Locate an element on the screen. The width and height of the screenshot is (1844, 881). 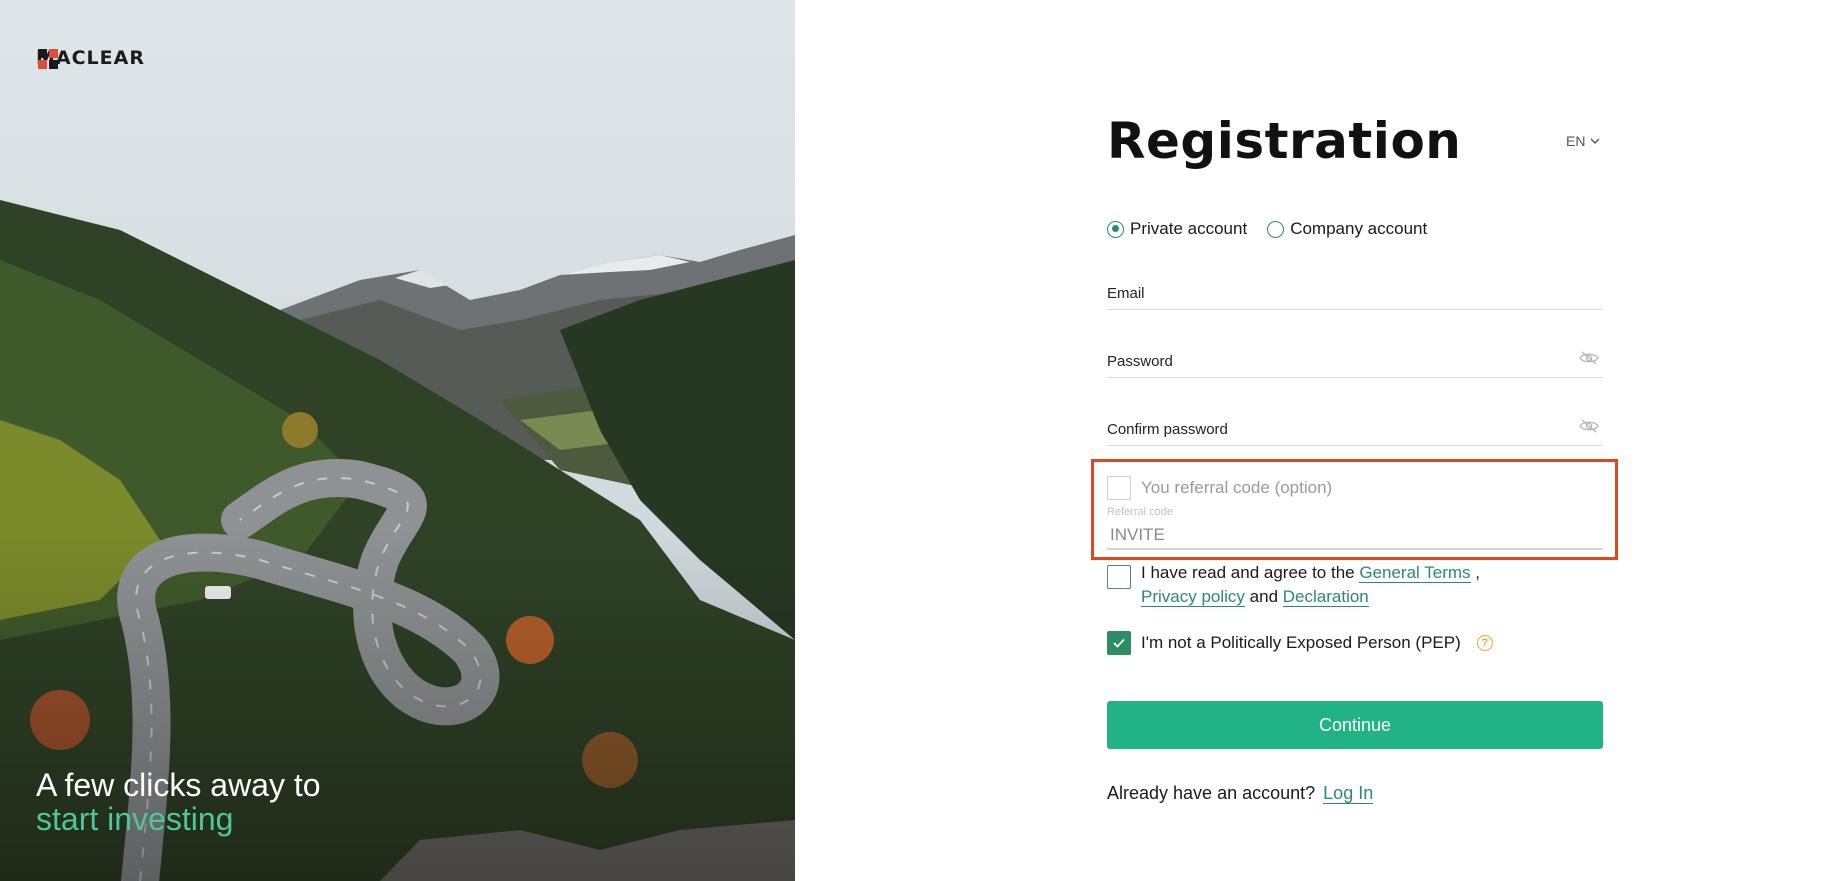
radio-private-account: Private account is located at coordinates (1177, 229).